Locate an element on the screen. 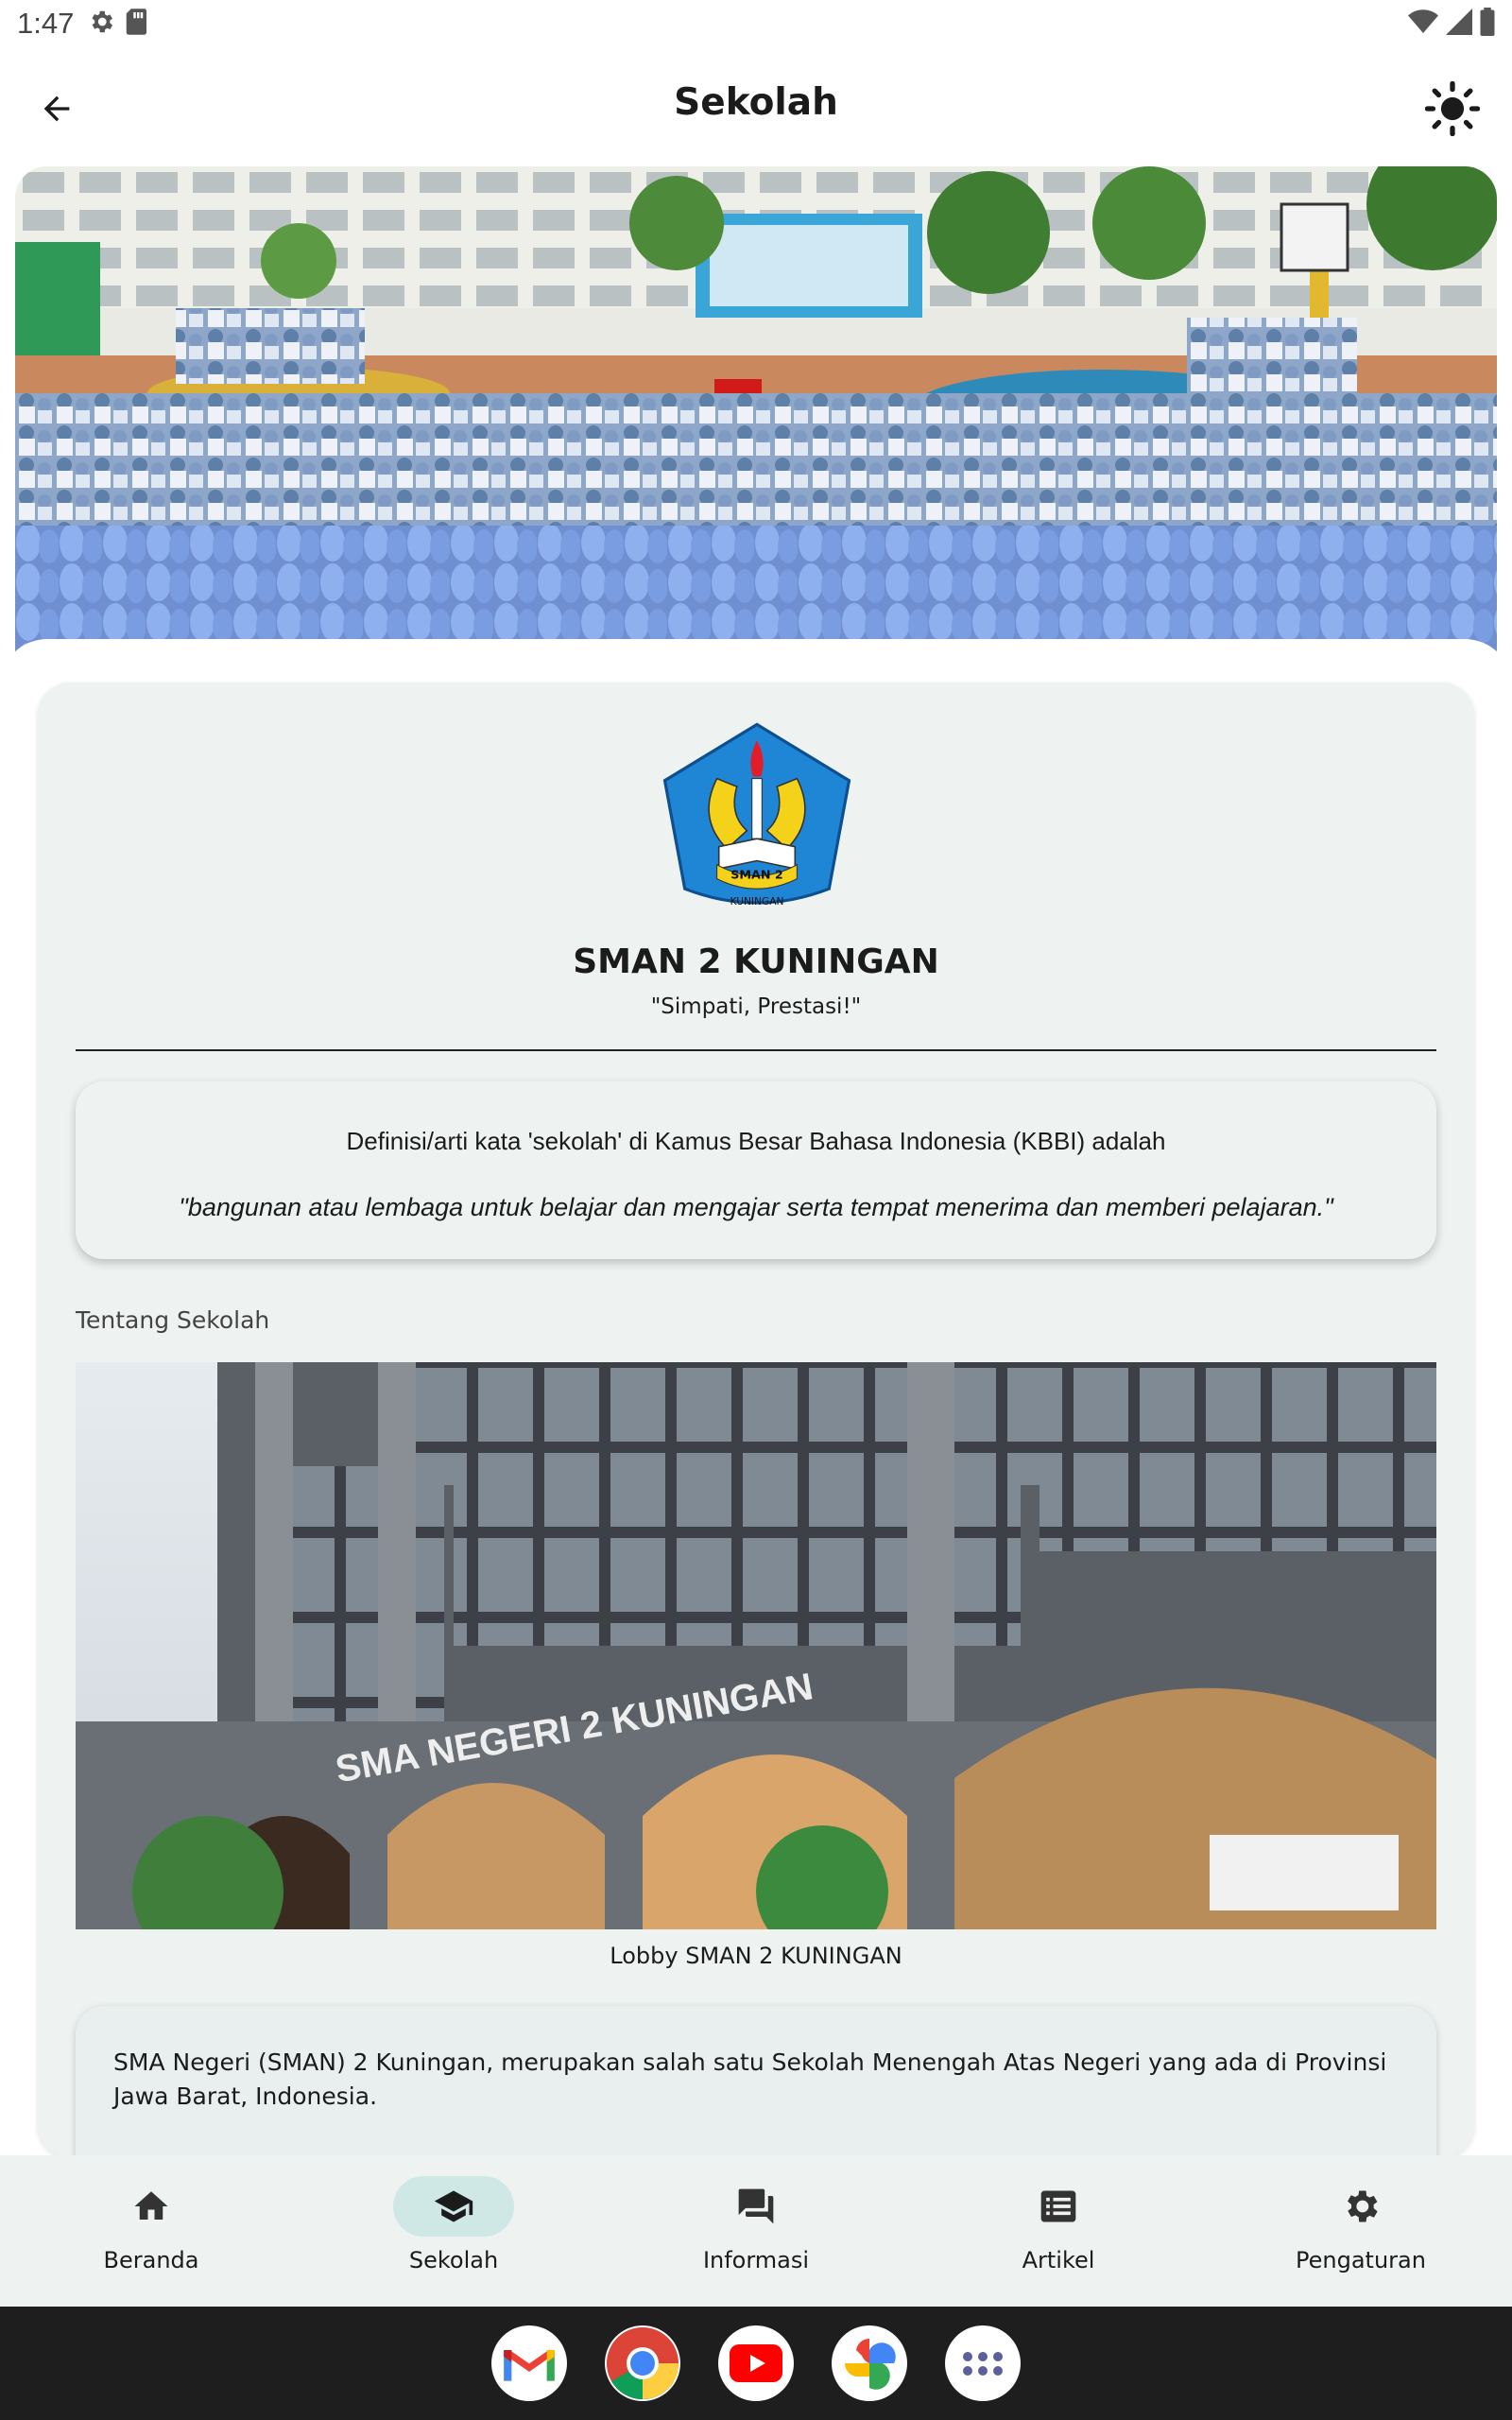 This screenshot has width=1512, height=2420. svg-text: SMAN 2 is located at coordinates (756, 875).